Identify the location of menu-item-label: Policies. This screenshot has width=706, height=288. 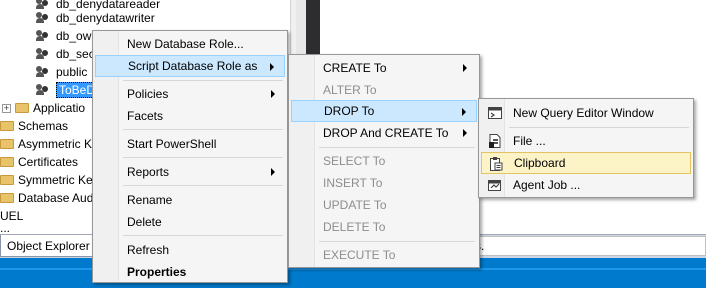
(148, 94).